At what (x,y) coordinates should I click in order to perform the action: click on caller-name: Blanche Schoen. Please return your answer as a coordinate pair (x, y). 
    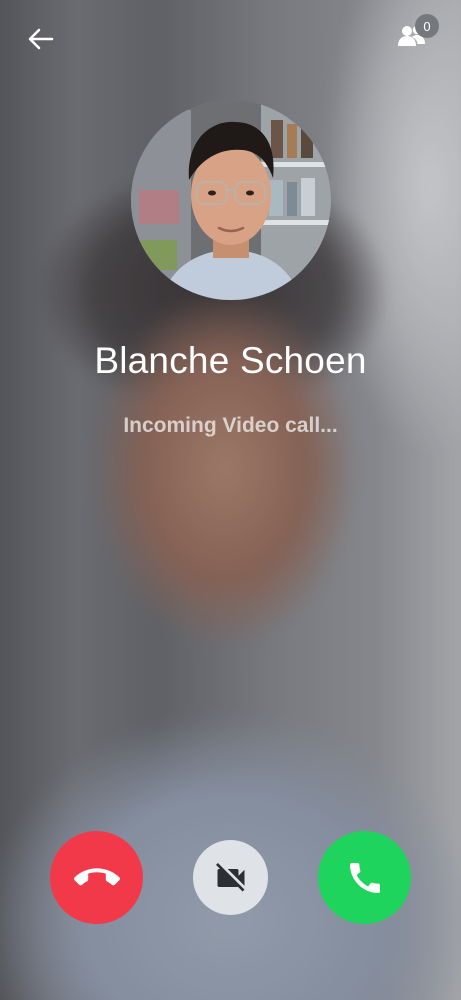
    Looking at the image, I should click on (230, 360).